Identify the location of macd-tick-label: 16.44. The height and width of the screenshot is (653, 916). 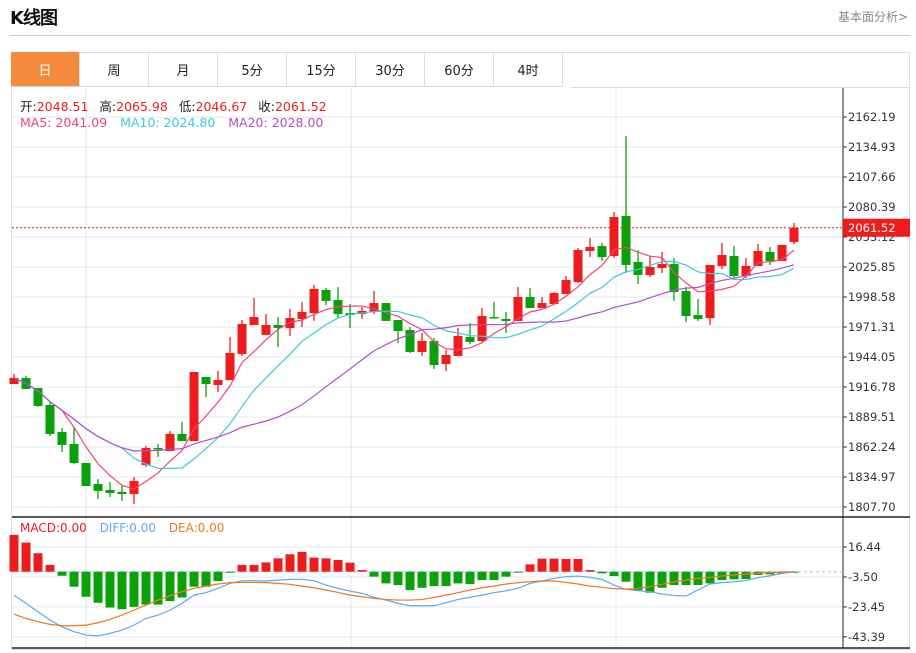
(864, 547).